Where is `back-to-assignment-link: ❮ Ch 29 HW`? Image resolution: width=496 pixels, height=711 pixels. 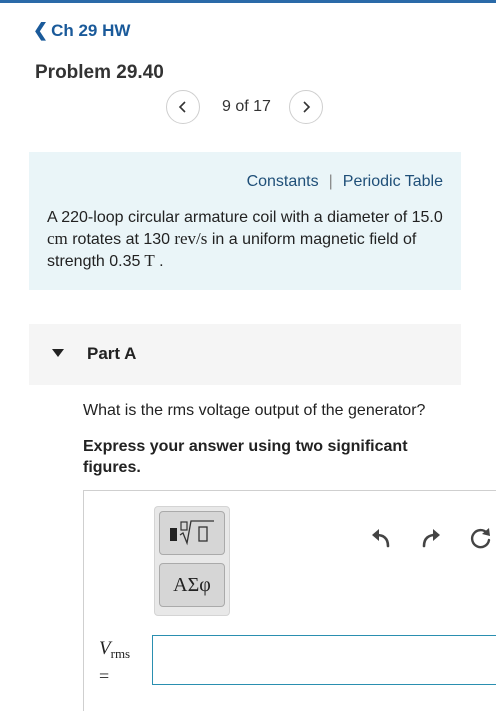 back-to-assignment-link: ❮ Ch 29 HW is located at coordinates (81, 30).